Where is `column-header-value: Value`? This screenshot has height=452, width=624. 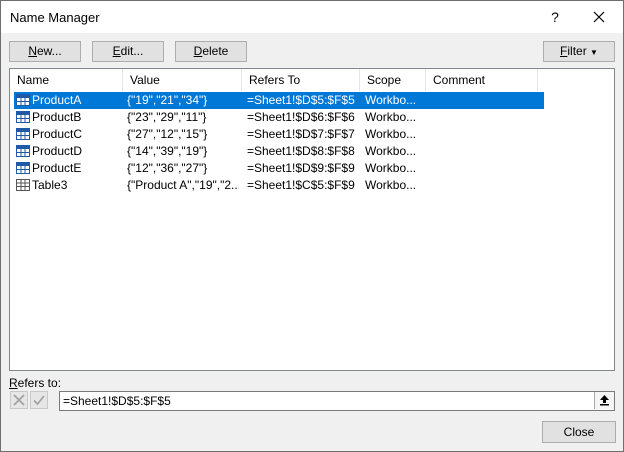
column-header-value: Value is located at coordinates (182, 80).